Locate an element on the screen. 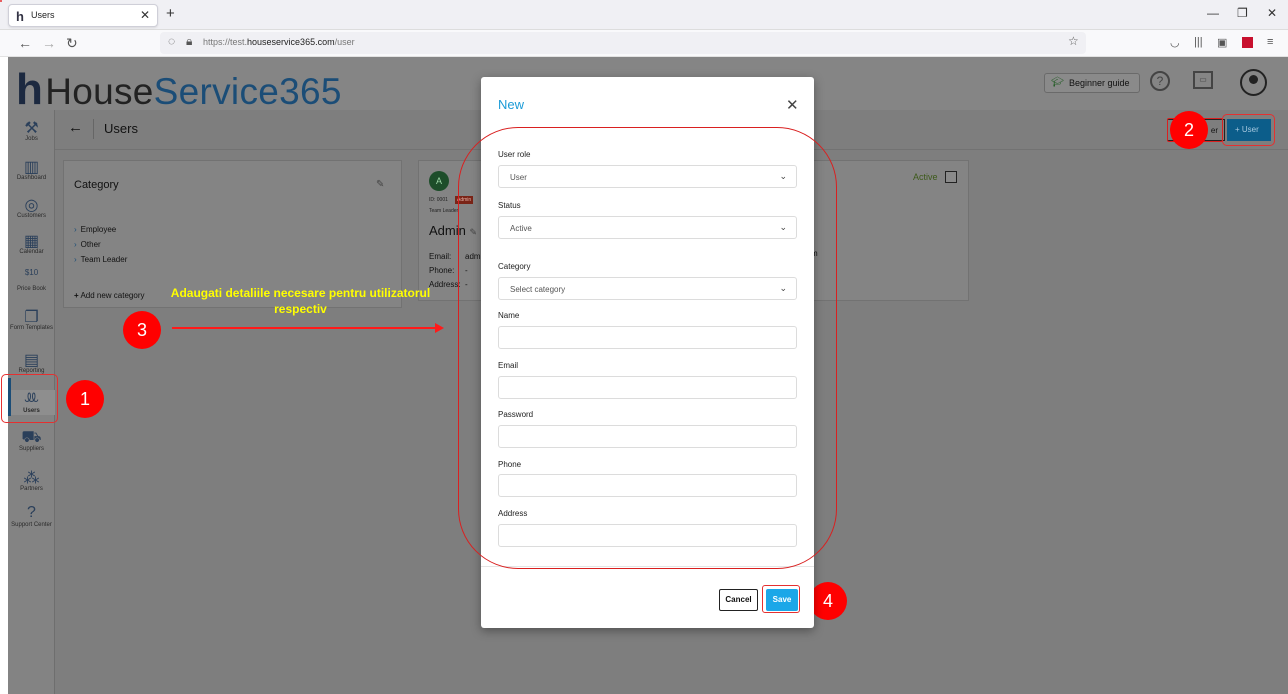 The width and height of the screenshot is (1288, 694). status-label: Active is located at coordinates (925, 177).